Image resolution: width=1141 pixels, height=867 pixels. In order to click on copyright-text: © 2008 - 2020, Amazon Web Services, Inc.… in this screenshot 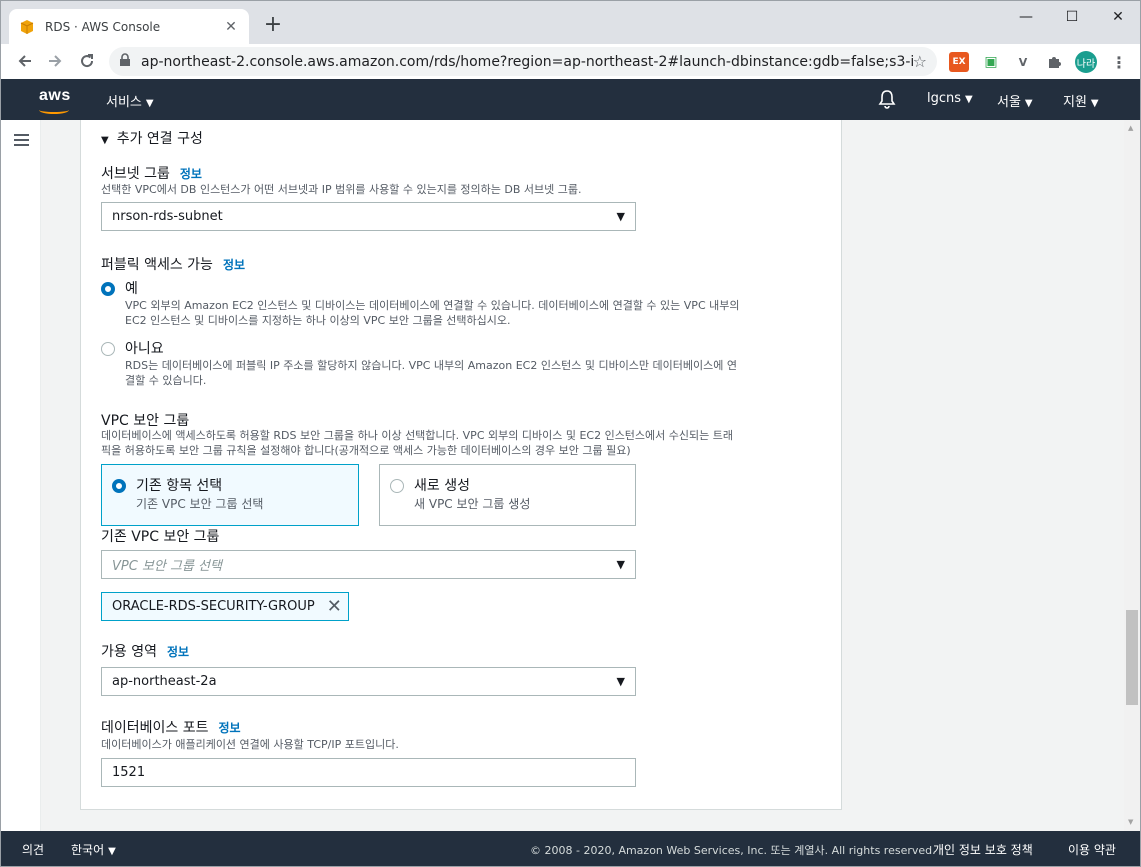, I will do `click(733, 850)`.